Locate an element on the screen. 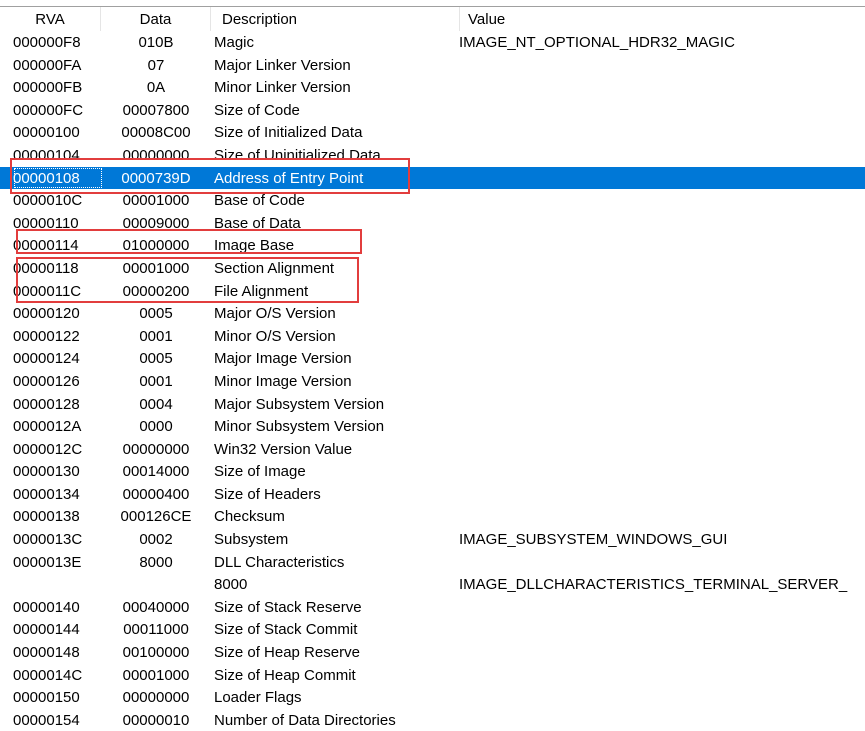 This screenshot has height=731, width=865. description-cell: Size of Headers is located at coordinates (267, 494).